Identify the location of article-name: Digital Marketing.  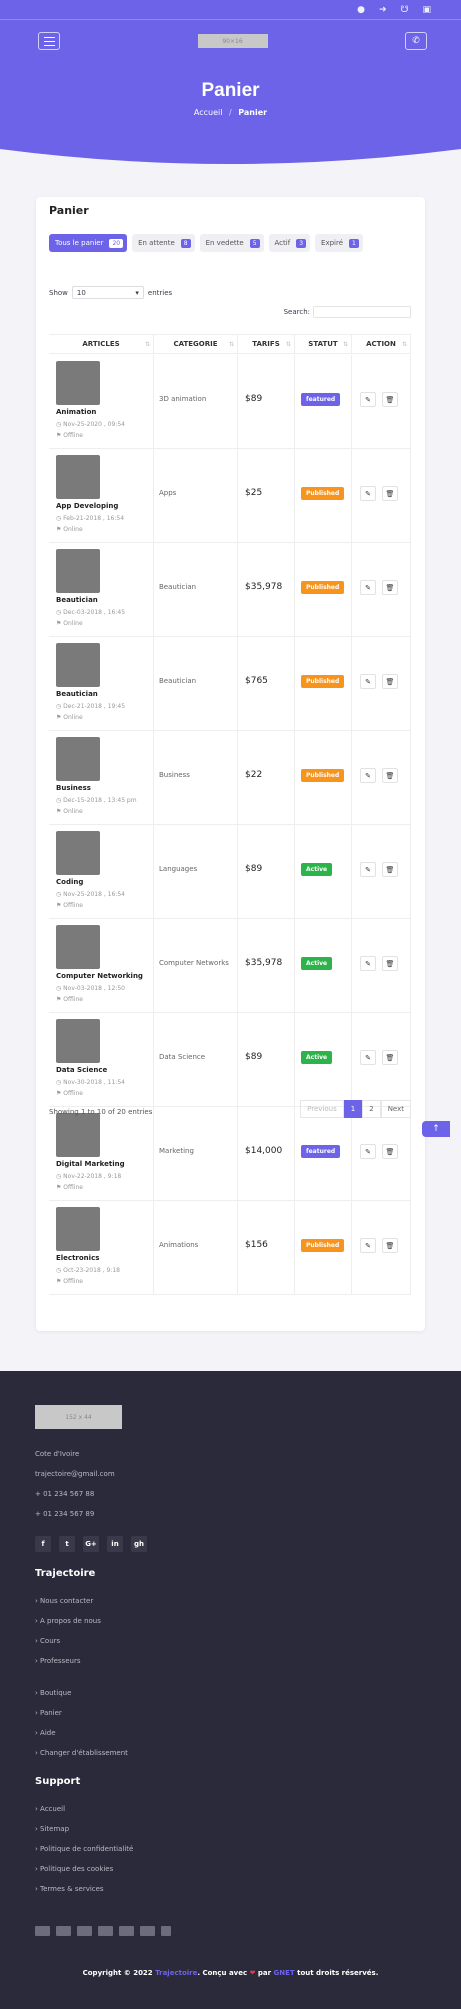
(90, 1164).